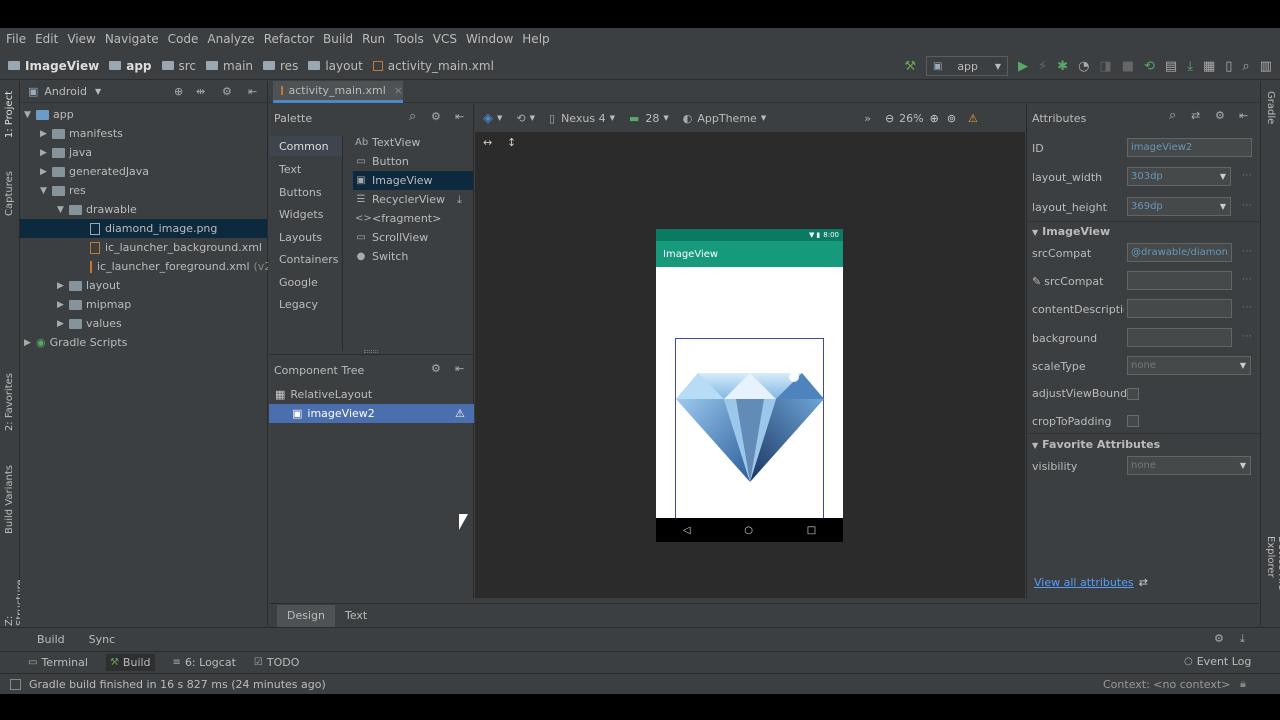 The image size is (1280, 720). Describe the element at coordinates (413, 180) in the screenshot. I see `palette-item-imageview: ▣ ImageView` at that location.